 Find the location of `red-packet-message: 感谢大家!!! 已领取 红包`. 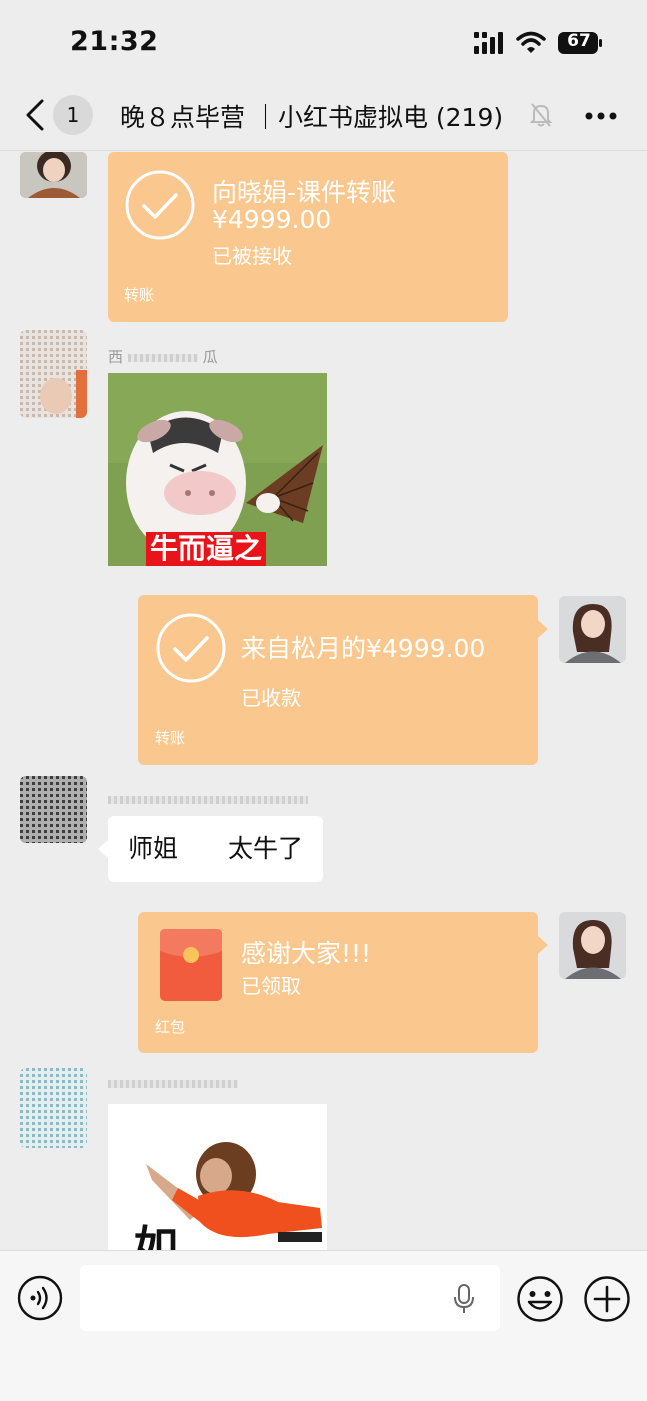

red-packet-message: 感谢大家!!! 已领取 红包 is located at coordinates (338, 982).